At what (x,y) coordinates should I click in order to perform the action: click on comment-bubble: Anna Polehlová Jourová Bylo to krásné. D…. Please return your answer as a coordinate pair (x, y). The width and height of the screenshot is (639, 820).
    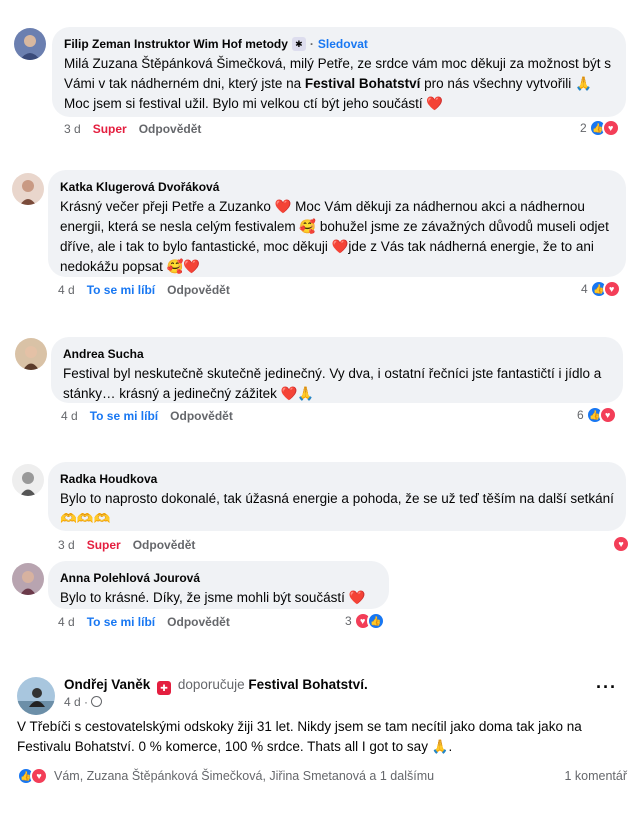
    Looking at the image, I should click on (218, 585).